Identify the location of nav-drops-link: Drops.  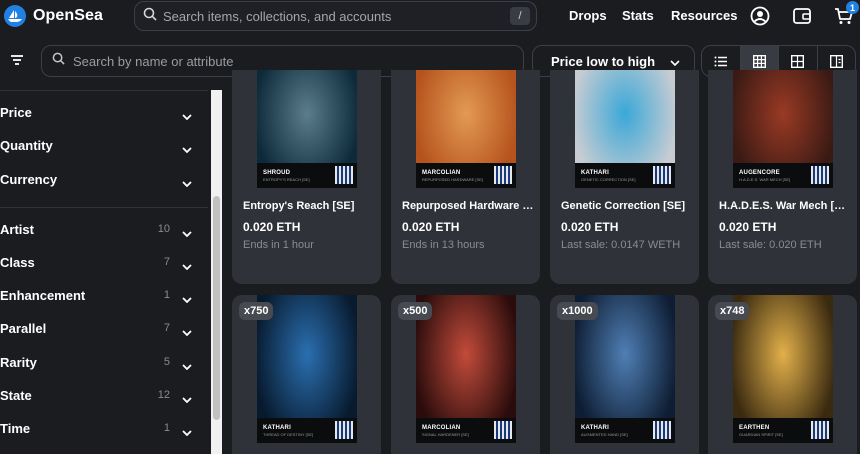
(588, 15).